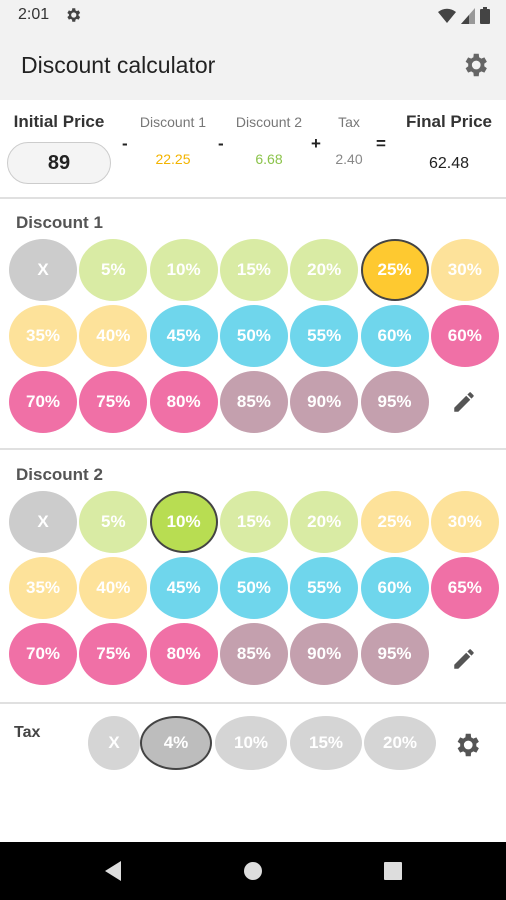 Image resolution: width=506 pixels, height=900 pixels. I want to click on discount1-option-80pct: 80%, so click(183, 402).